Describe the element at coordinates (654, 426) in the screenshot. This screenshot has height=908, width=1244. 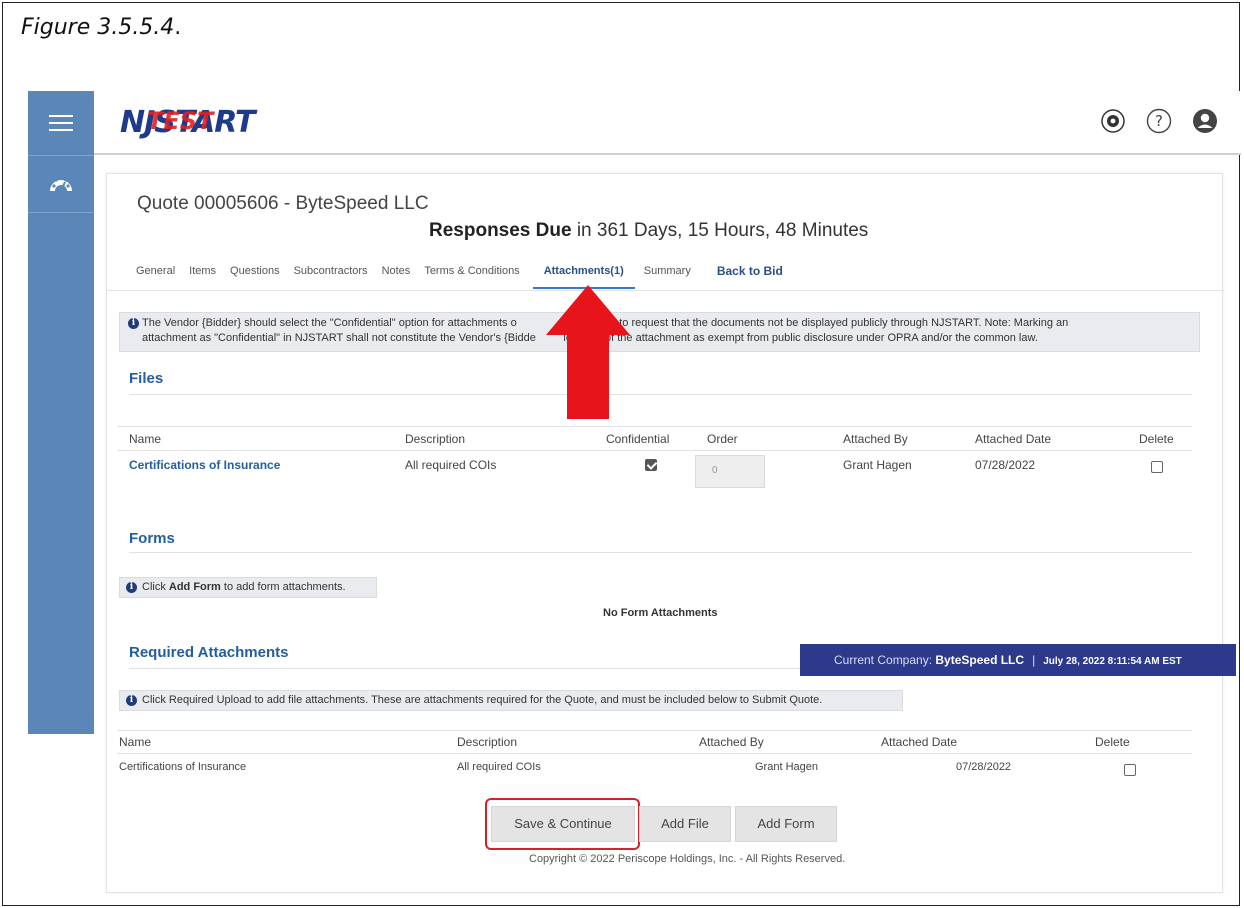
I see `files-table-top` at that location.